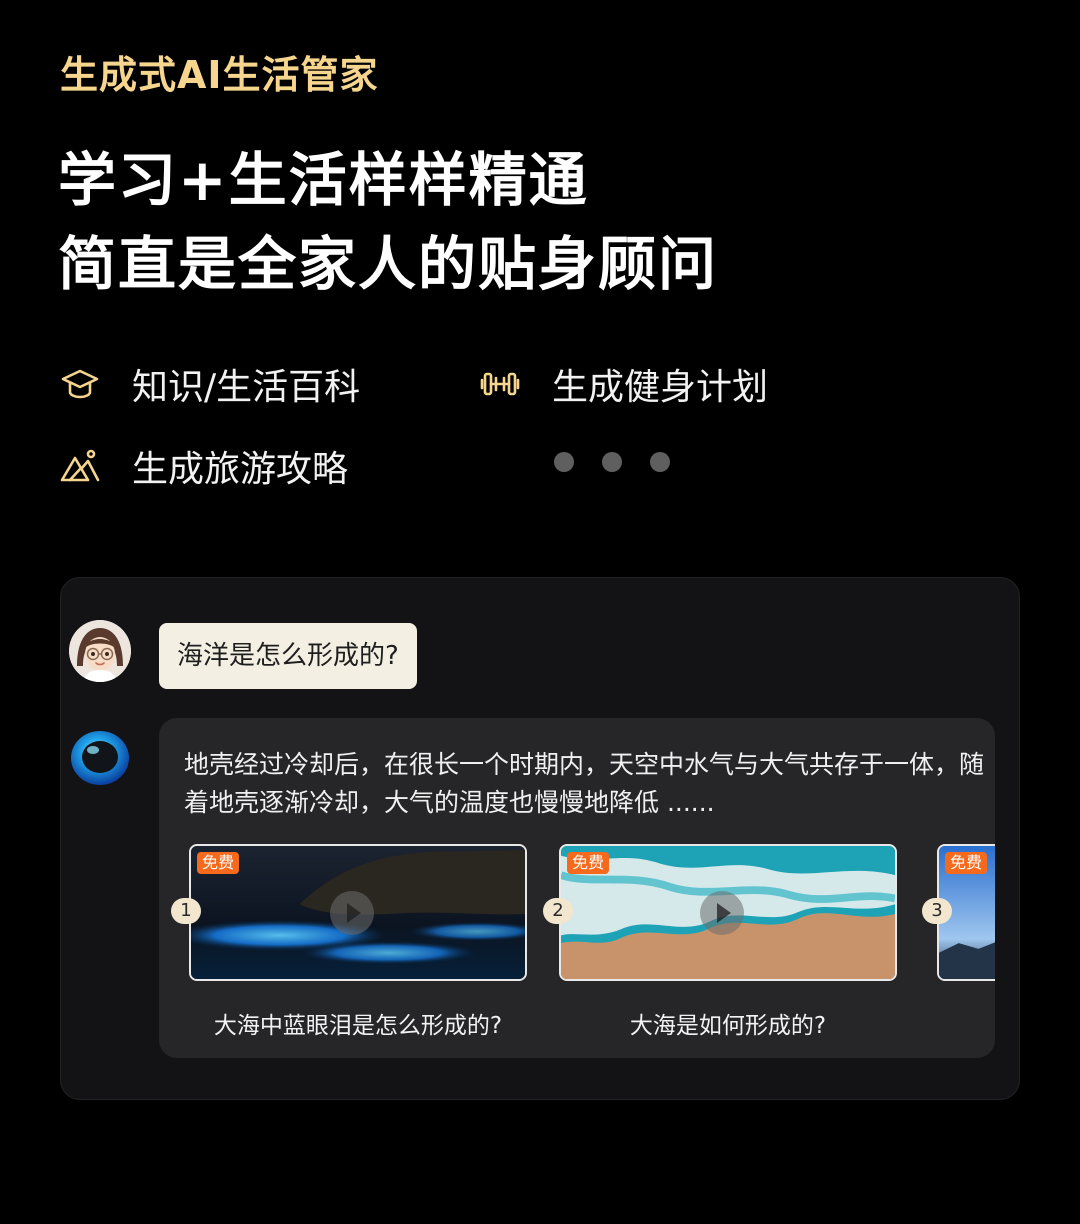 This screenshot has height=1224, width=1080. What do you see at coordinates (728, 1026) in the screenshot?
I see `video-caption: 大海是如何形成的?` at bounding box center [728, 1026].